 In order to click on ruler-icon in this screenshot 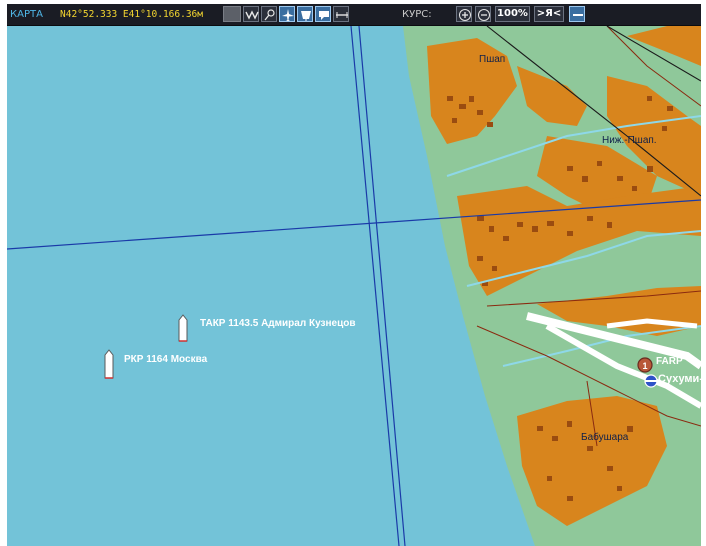, I will do `click(341, 14)`.